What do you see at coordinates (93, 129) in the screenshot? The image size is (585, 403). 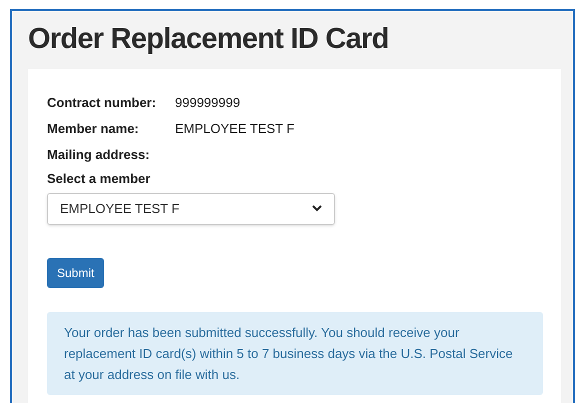 I see `field-label: Member name:` at bounding box center [93, 129].